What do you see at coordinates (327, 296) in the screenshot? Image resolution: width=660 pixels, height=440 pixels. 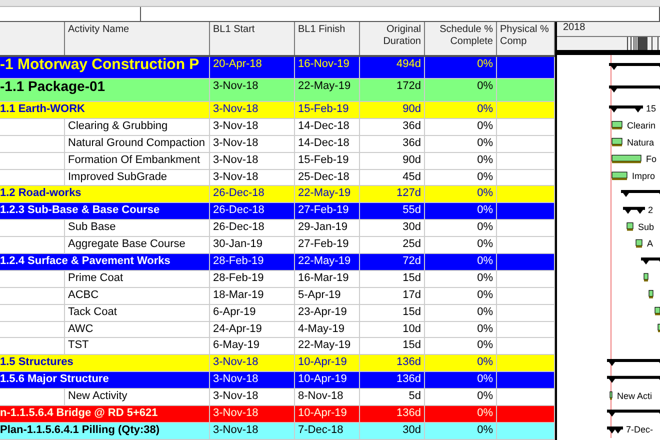 I see `finish-date: 5-Apr-19` at bounding box center [327, 296].